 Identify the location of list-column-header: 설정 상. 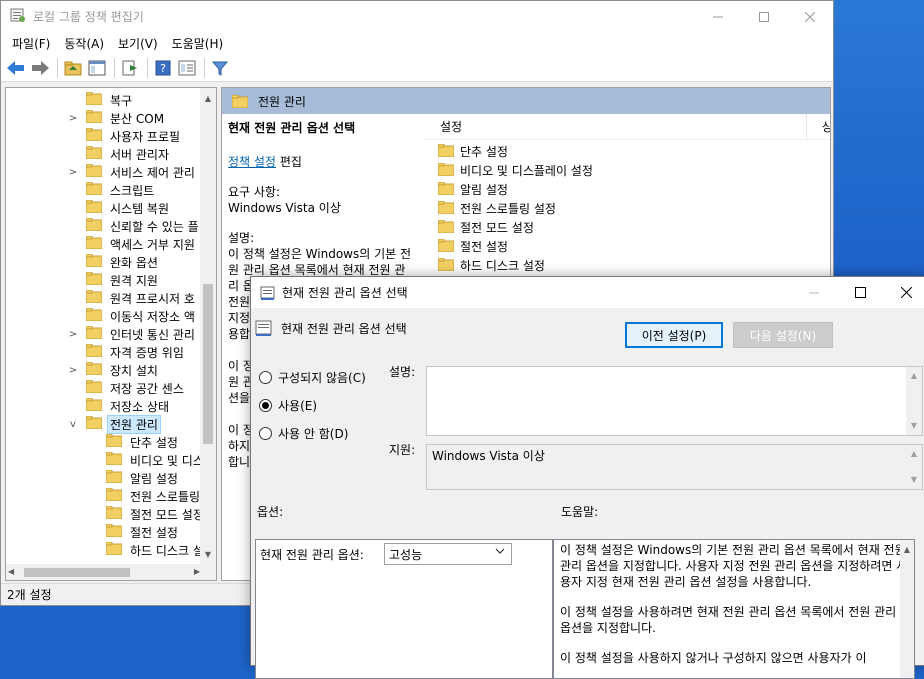
(626, 127).